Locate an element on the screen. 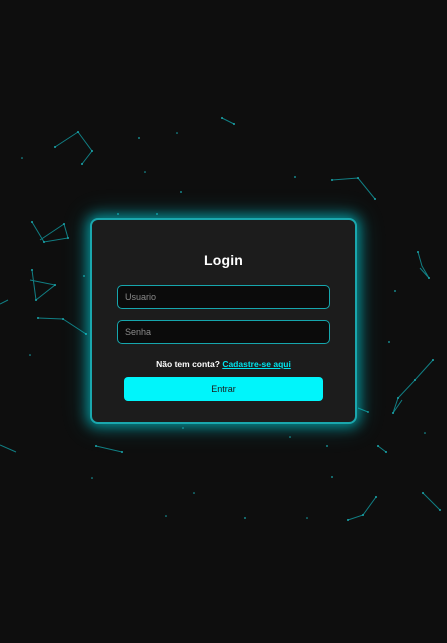 This screenshot has width=447, height=643. signup-prompt: Não tem conta? Cadastre-se aqui is located at coordinates (223, 364).